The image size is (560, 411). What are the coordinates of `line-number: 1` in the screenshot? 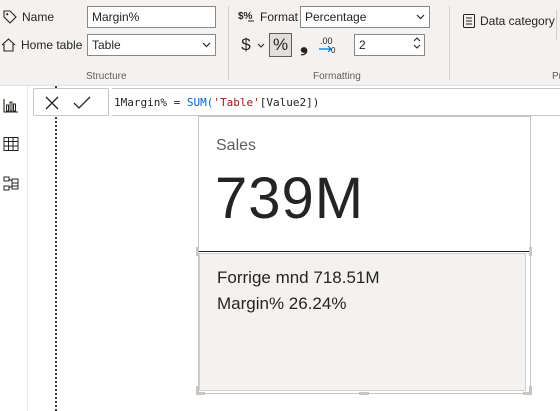 It's located at (117, 102).